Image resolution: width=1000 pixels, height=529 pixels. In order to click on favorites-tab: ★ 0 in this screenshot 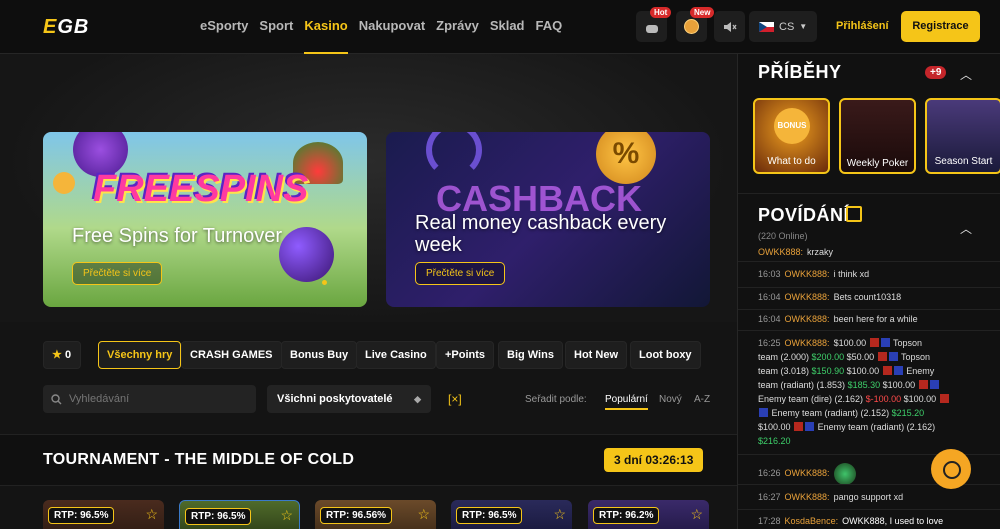, I will do `click(62, 355)`.